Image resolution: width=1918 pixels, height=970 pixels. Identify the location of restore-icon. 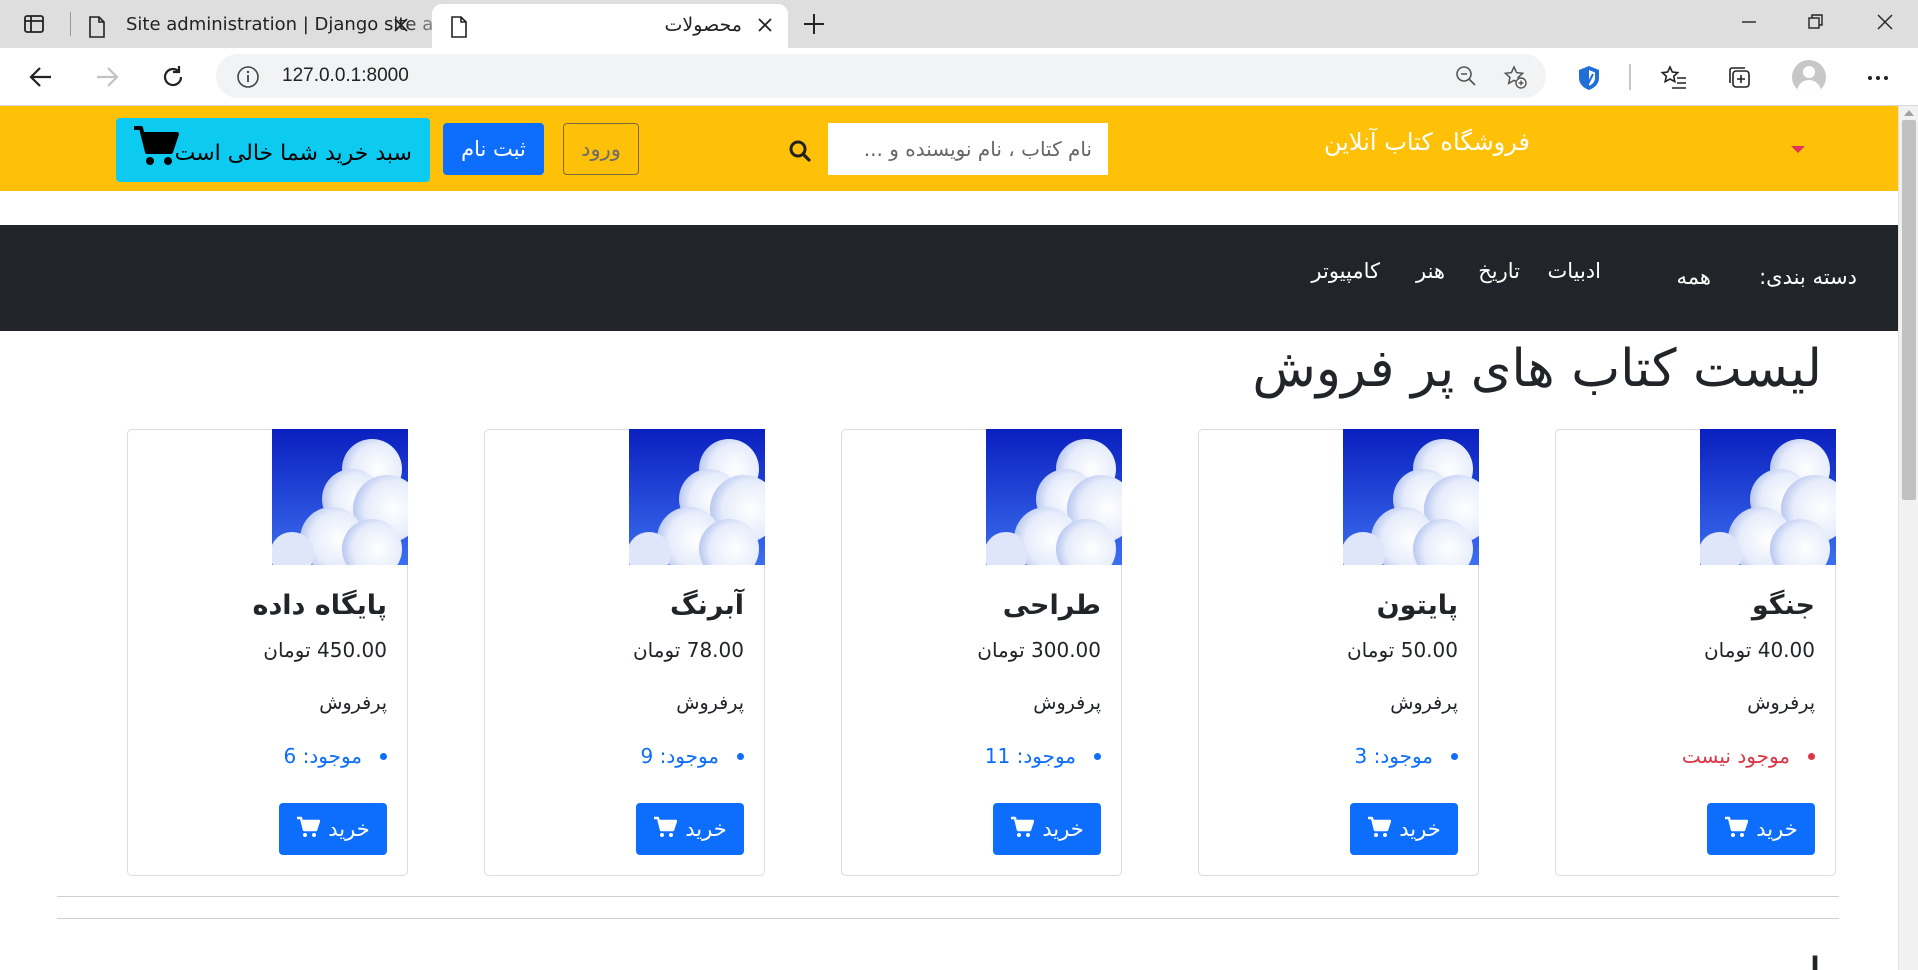
(1816, 22).